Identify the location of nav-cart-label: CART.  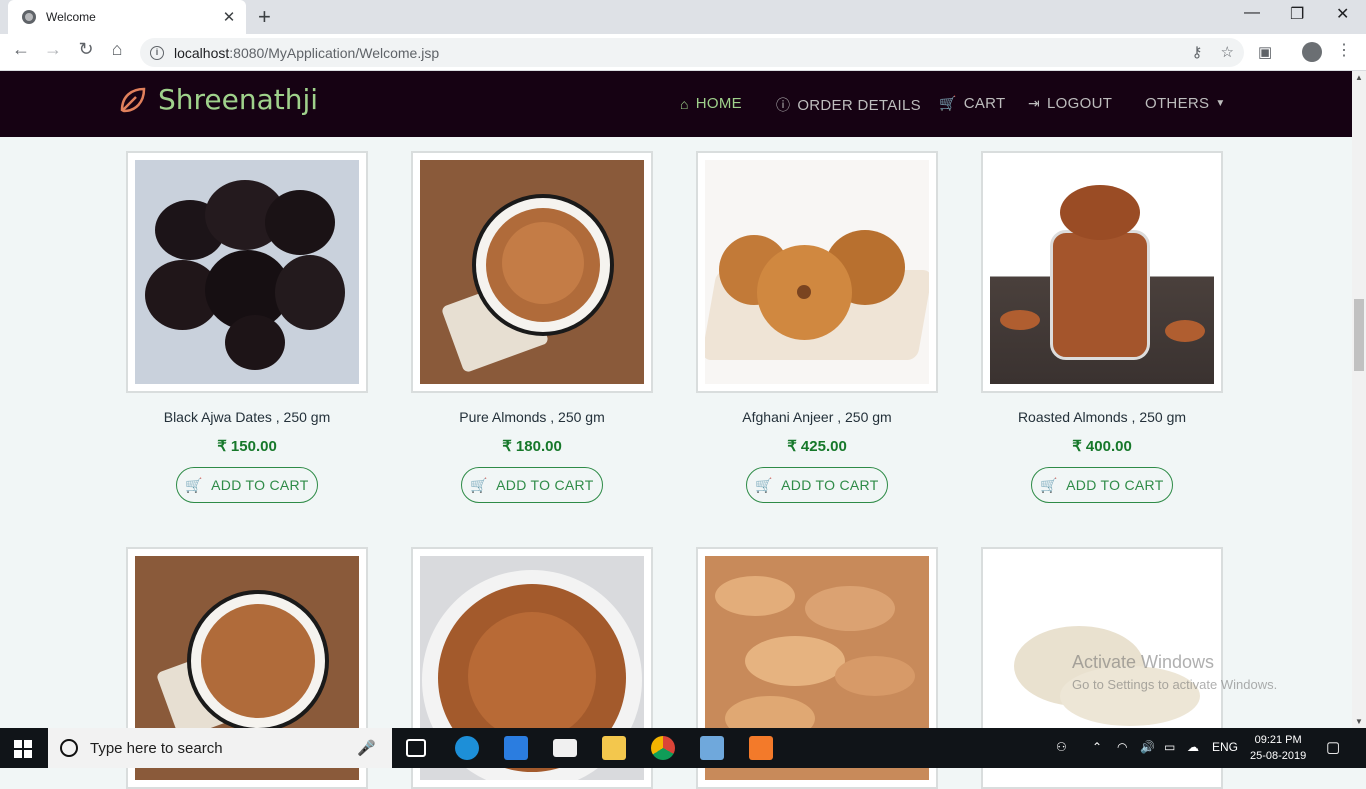
(984, 103).